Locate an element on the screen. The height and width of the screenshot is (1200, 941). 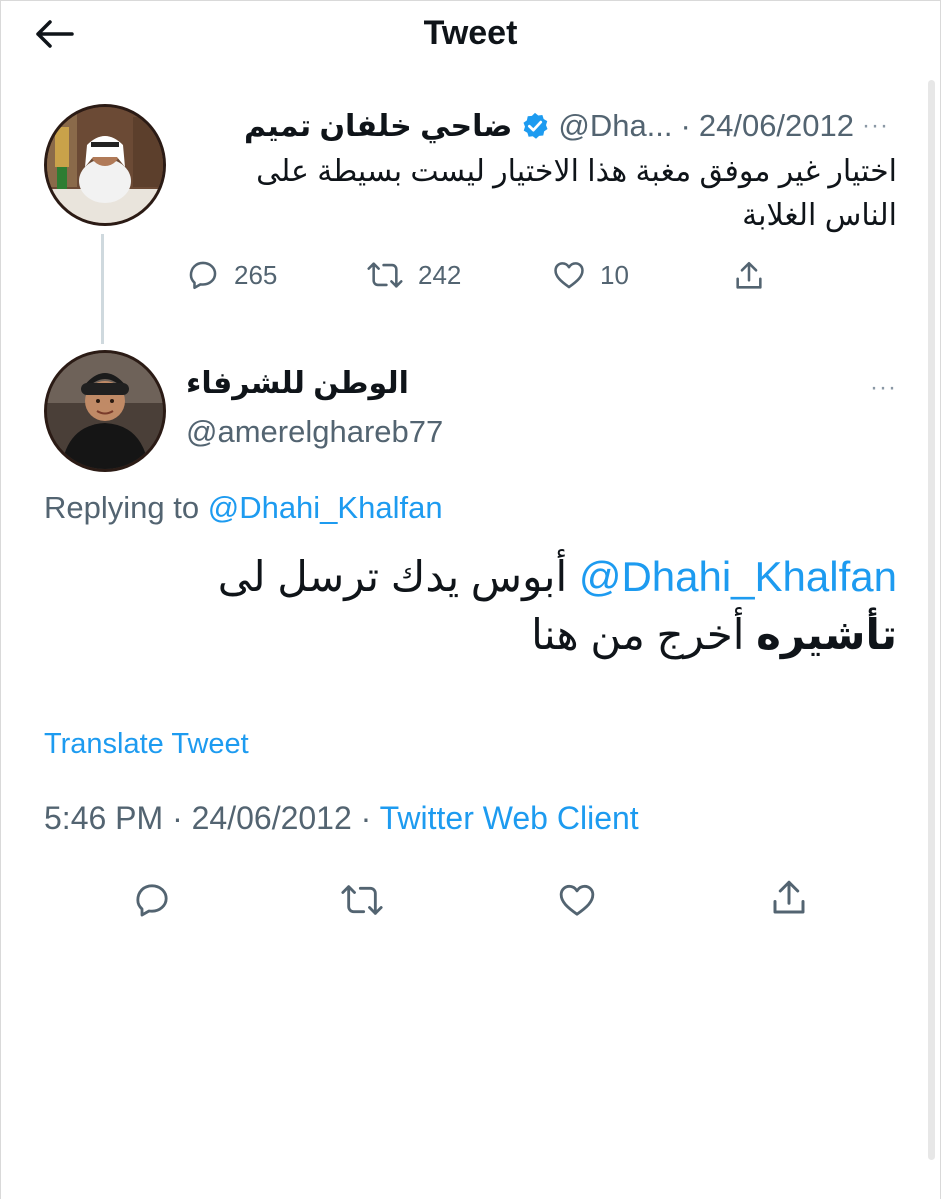
like-button is located at coordinates (577, 902).